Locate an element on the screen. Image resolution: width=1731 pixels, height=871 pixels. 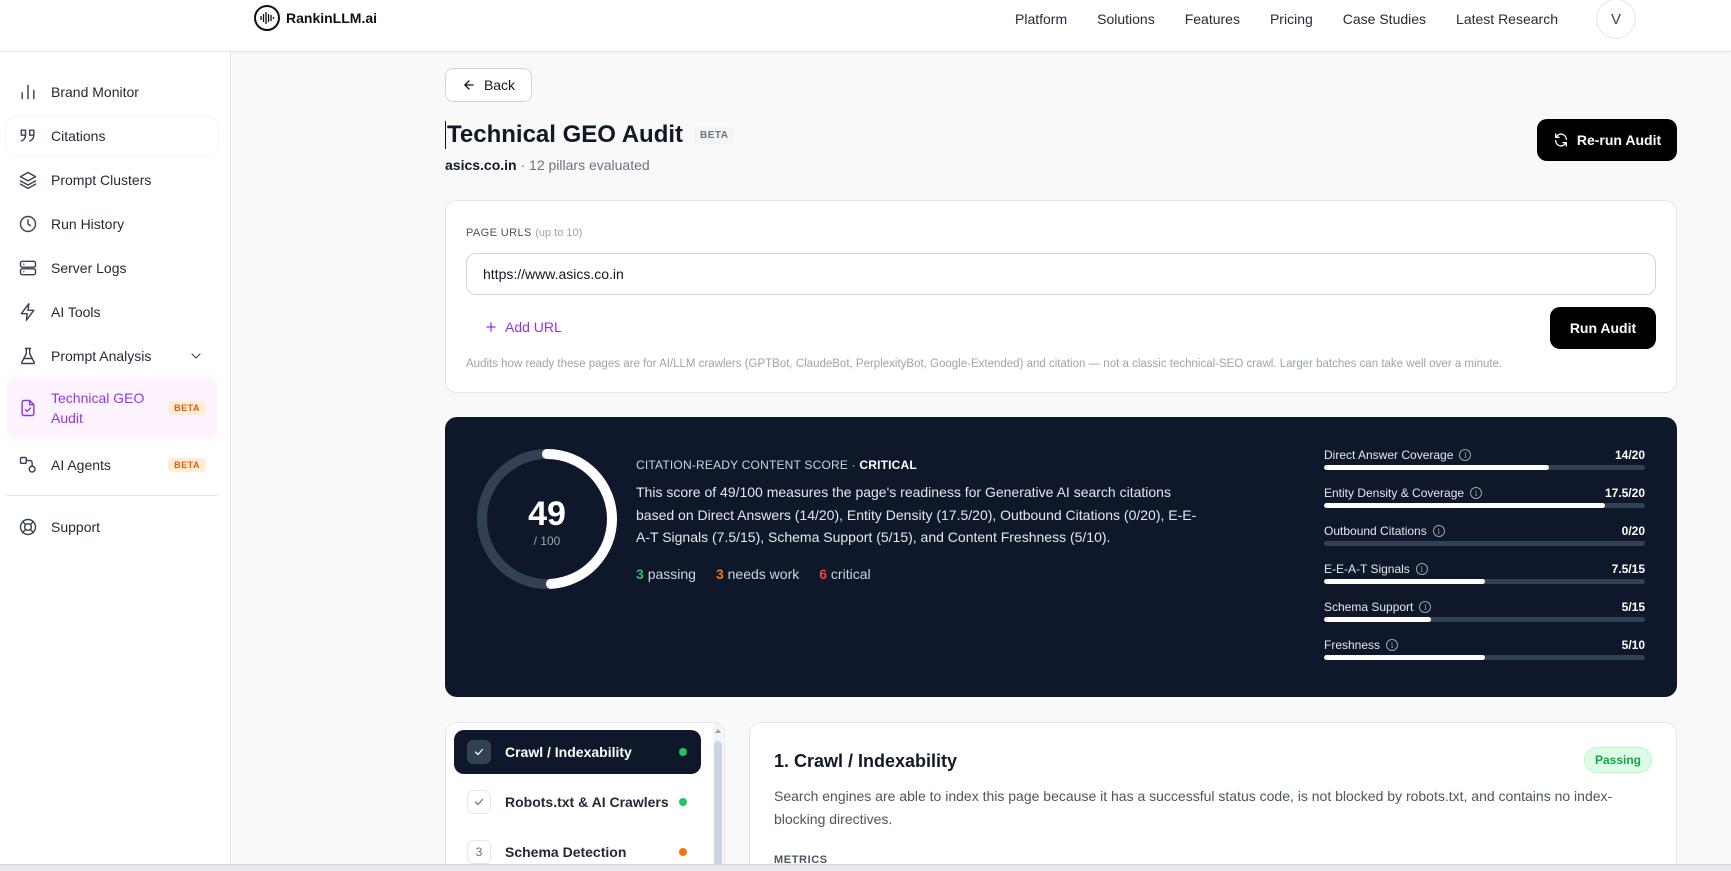
server-icon is located at coordinates (28, 268).